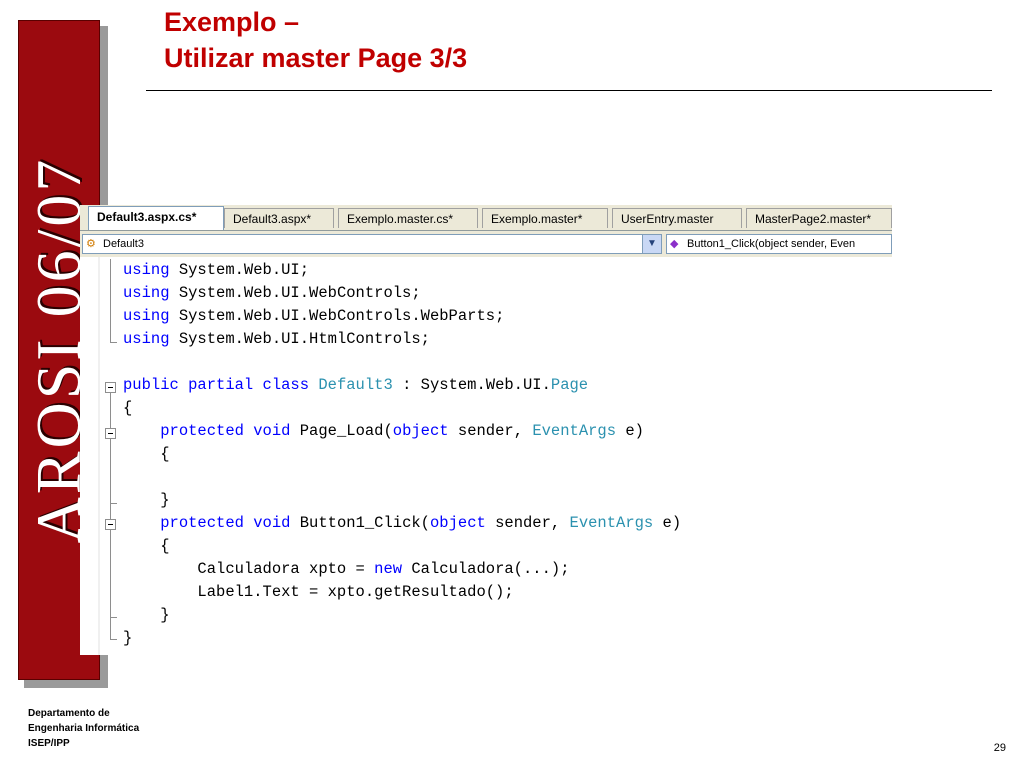 The height and width of the screenshot is (768, 1024). What do you see at coordinates (318, 592) in the screenshot?
I see `code-line: Label1.Text = xpto.getResultado();` at bounding box center [318, 592].